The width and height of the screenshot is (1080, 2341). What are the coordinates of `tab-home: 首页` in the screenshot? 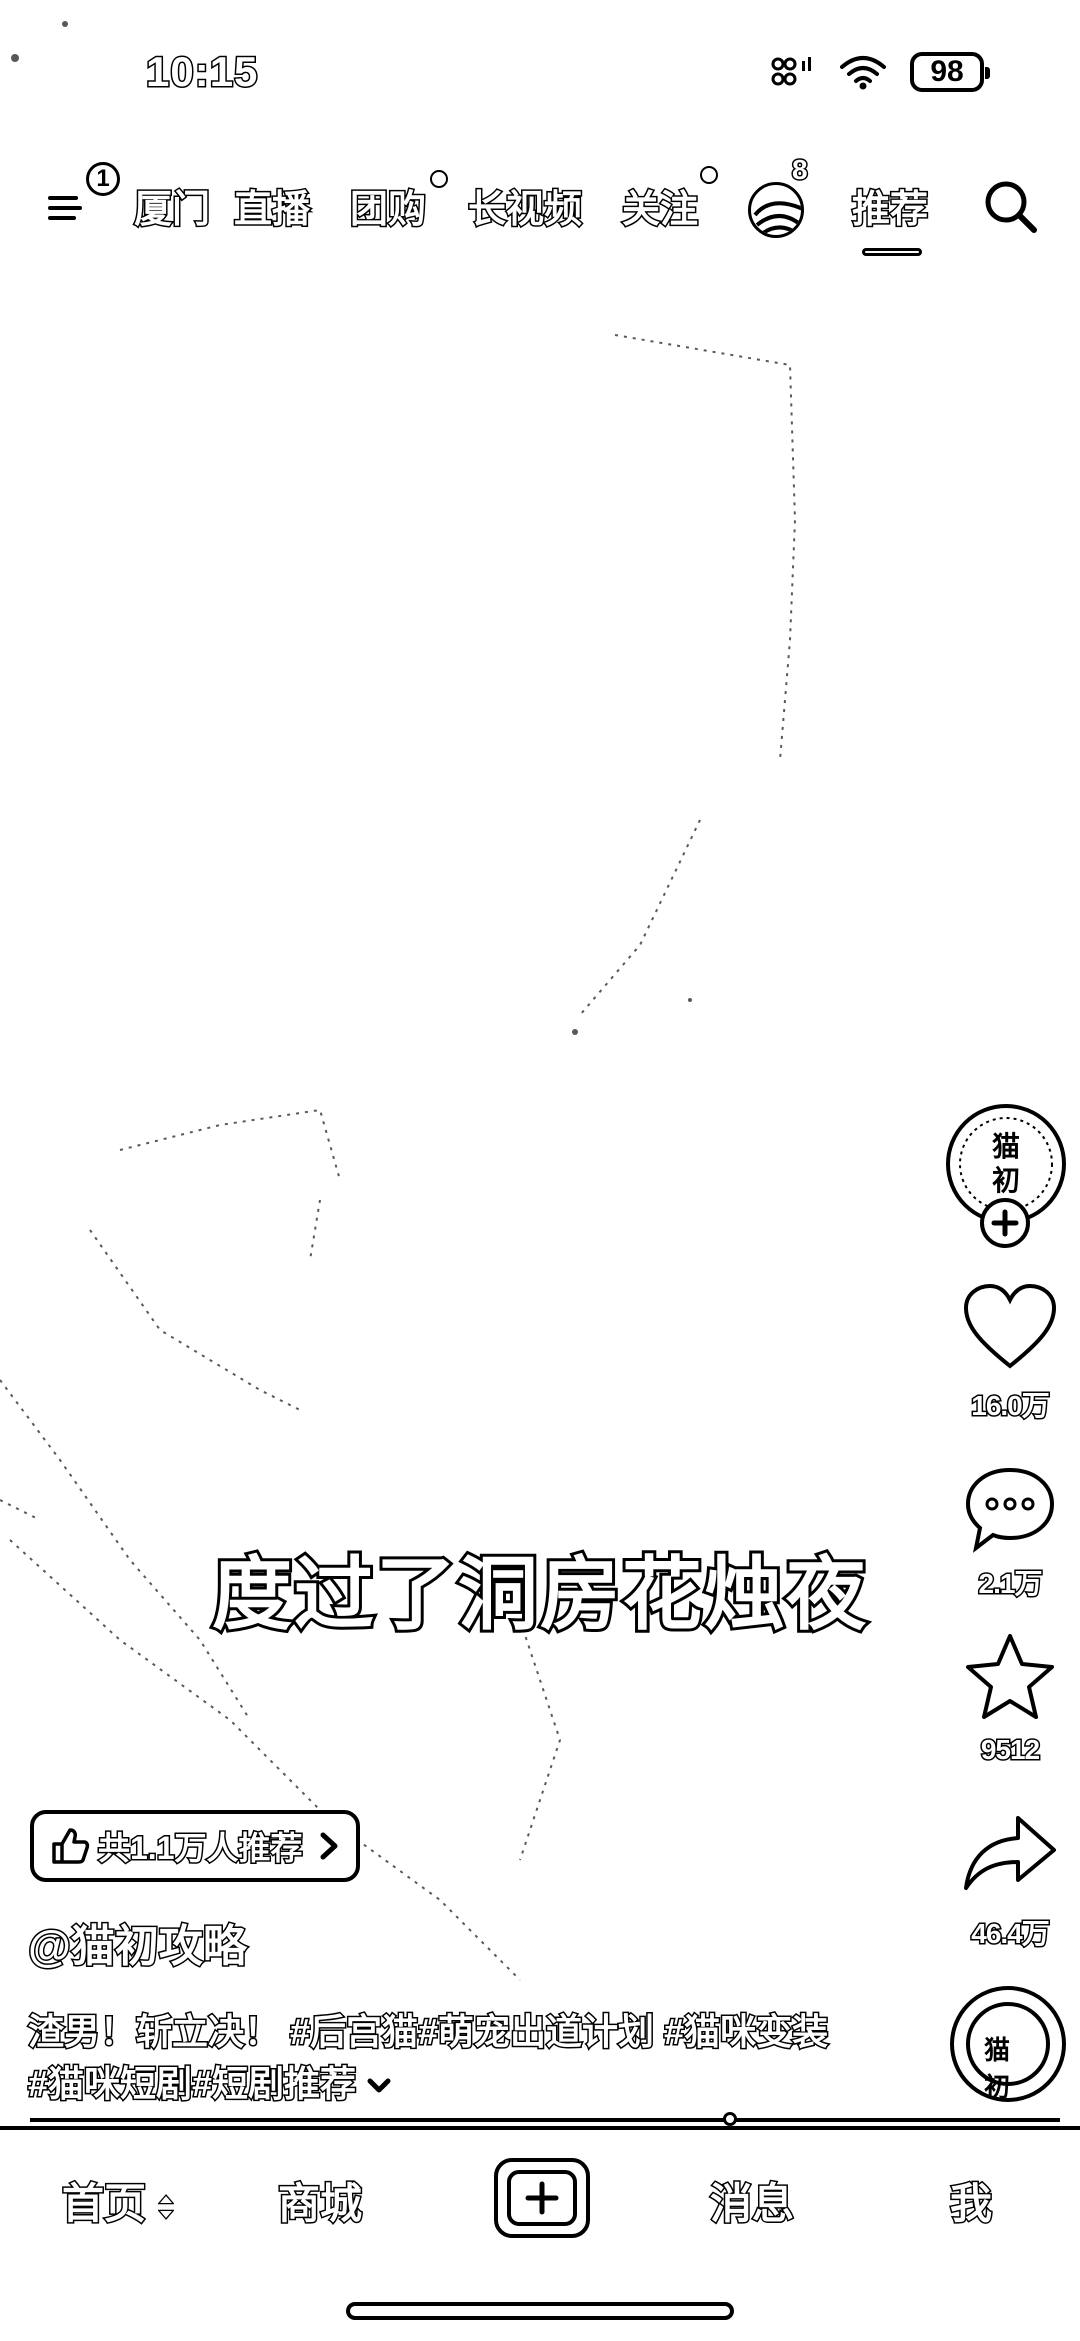 It's located at (117, 2200).